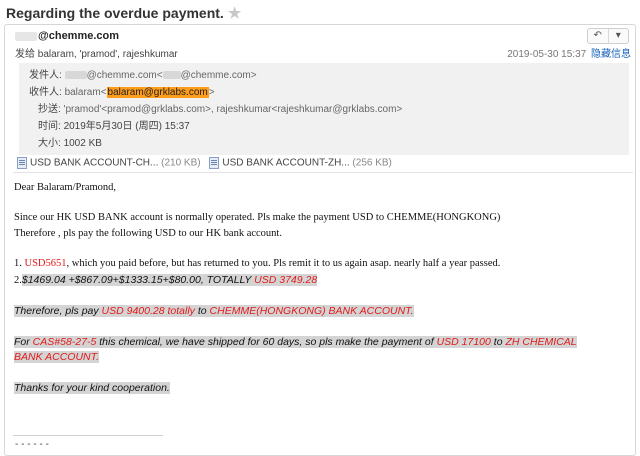 The image size is (640, 456). What do you see at coordinates (65, 187) in the screenshot?
I see `greeting: Dear Balaram/Pramond,` at bounding box center [65, 187].